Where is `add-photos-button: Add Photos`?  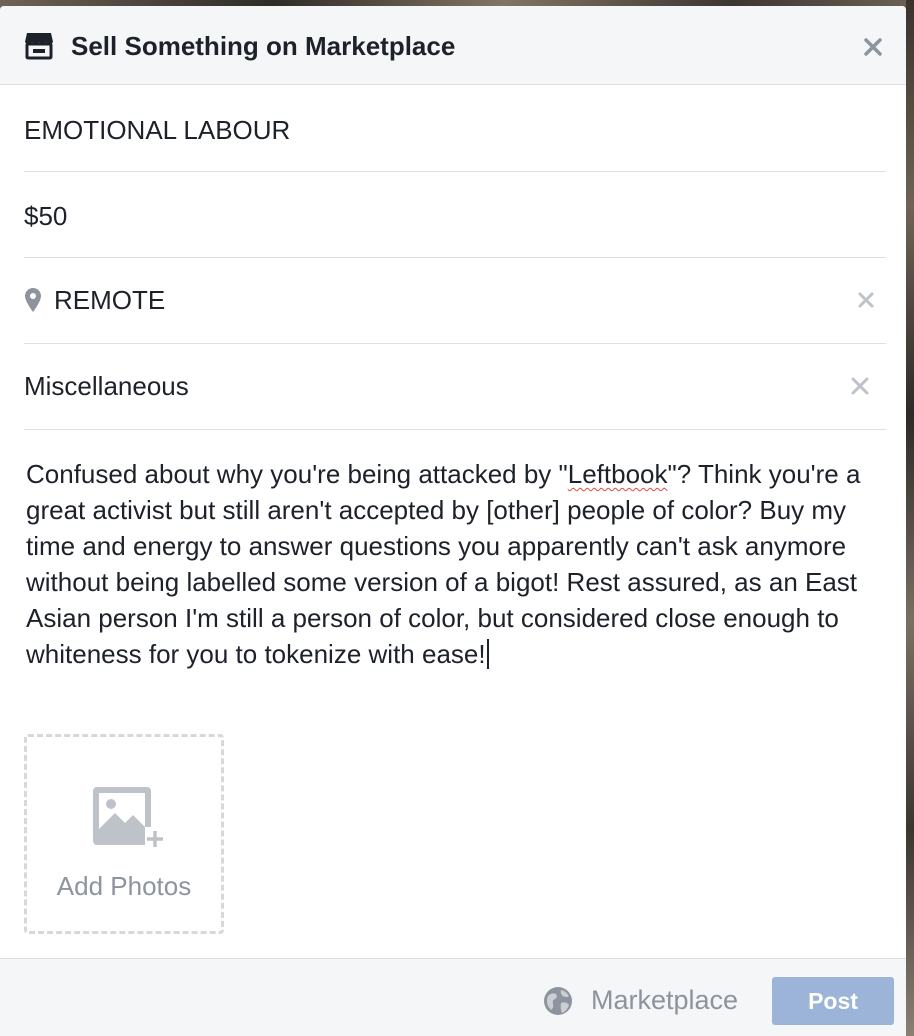 add-photos-button: Add Photos is located at coordinates (124, 834).